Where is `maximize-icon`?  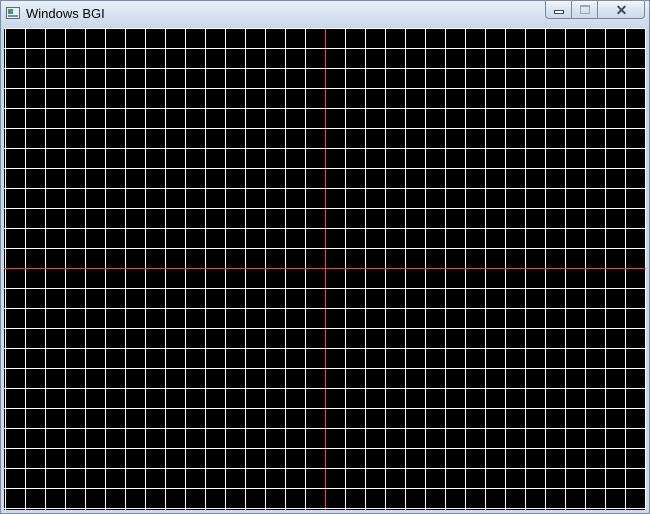
maximize-icon is located at coordinates (585, 9).